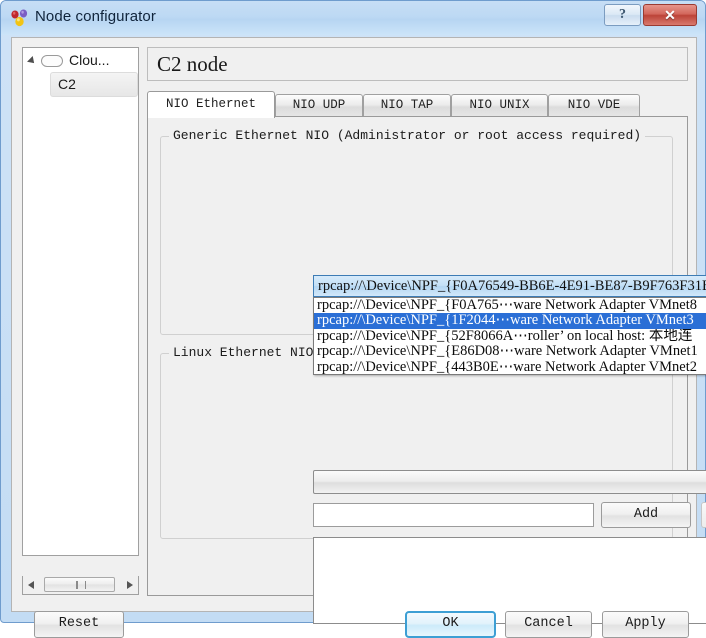  I want to click on tab-nio-ethernet: NIO Ethernet, so click(211, 104).